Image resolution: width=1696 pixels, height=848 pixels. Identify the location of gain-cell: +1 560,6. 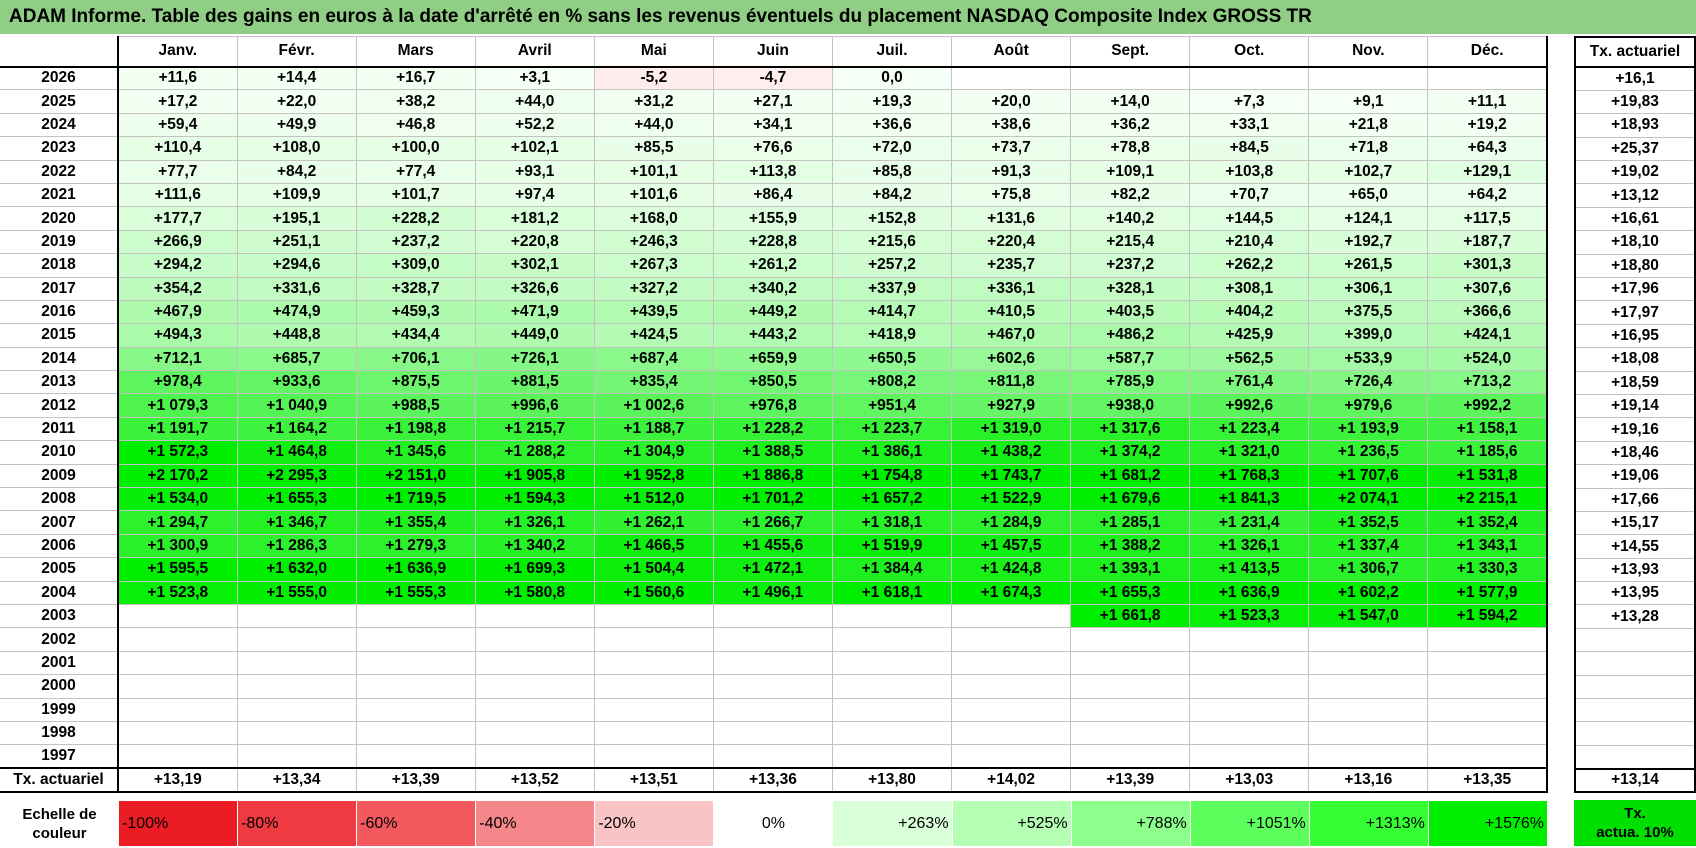
(653, 592).